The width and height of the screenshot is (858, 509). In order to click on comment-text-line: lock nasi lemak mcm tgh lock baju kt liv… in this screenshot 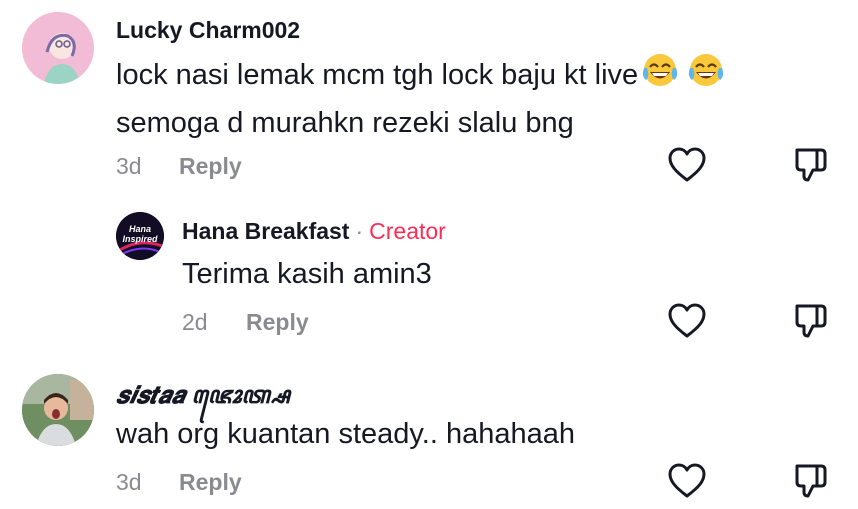, I will do `click(377, 75)`.